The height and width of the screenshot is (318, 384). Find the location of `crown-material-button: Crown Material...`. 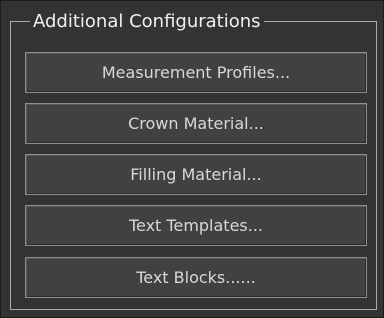

crown-material-button: Crown Material... is located at coordinates (196, 123).